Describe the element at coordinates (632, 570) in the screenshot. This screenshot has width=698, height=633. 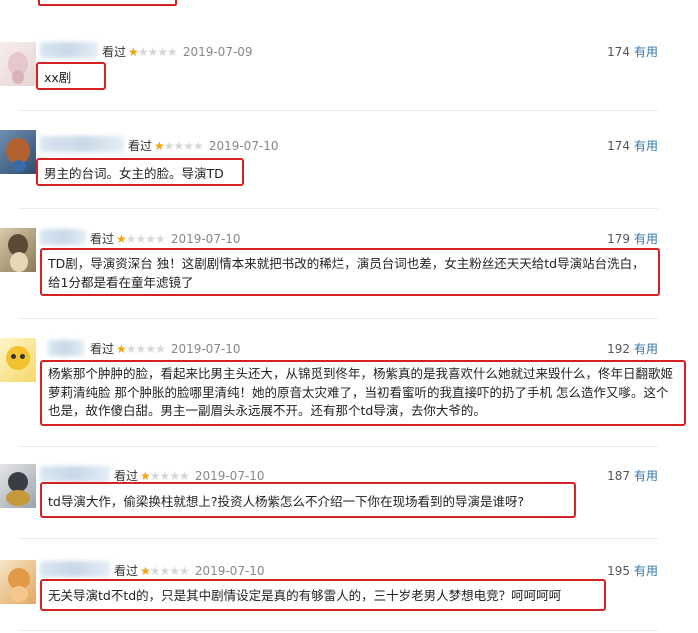
I see `vote-block: 195 有用` at that location.